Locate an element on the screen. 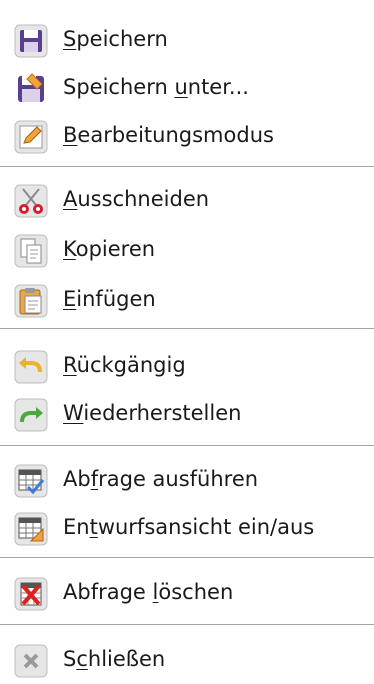 Image resolution: width=374 pixels, height=684 pixels. menu-item-label: Speichern is located at coordinates (115, 39).